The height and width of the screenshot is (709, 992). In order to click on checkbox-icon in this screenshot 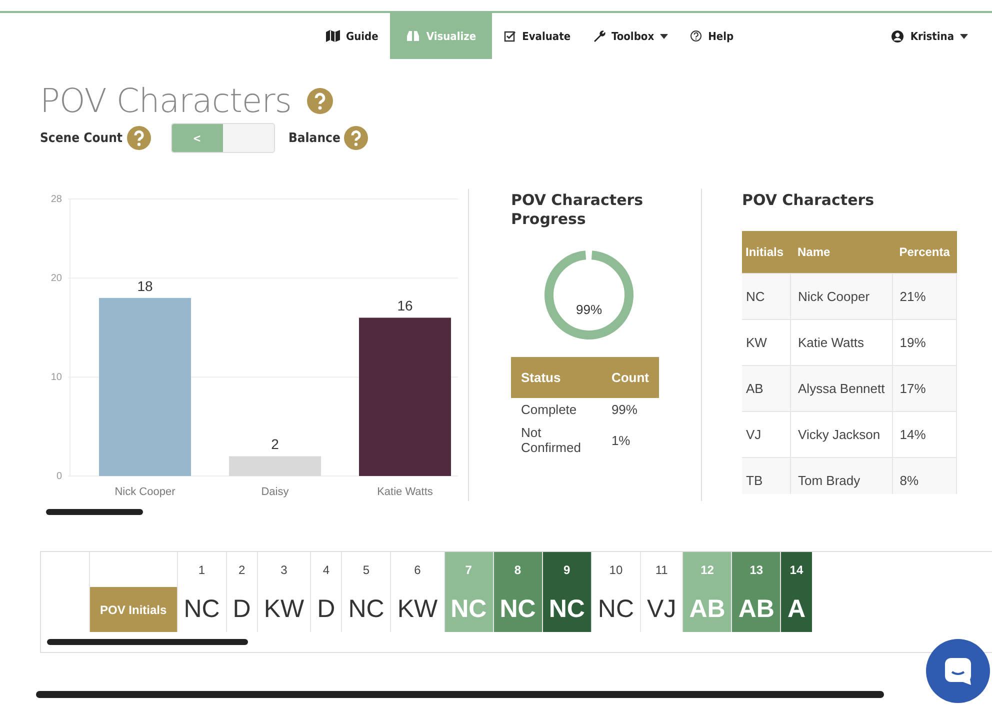, I will do `click(510, 36)`.